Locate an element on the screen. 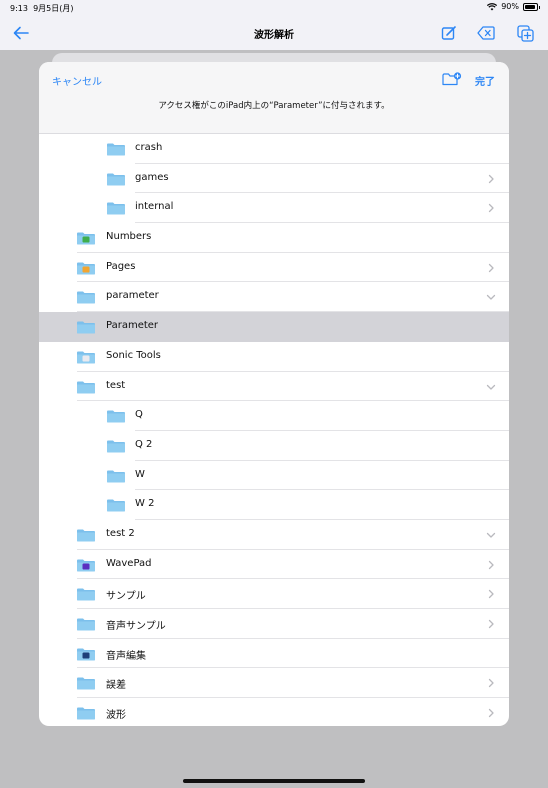 The height and width of the screenshot is (788, 548). folder-row: W 2 is located at coordinates (274, 505).